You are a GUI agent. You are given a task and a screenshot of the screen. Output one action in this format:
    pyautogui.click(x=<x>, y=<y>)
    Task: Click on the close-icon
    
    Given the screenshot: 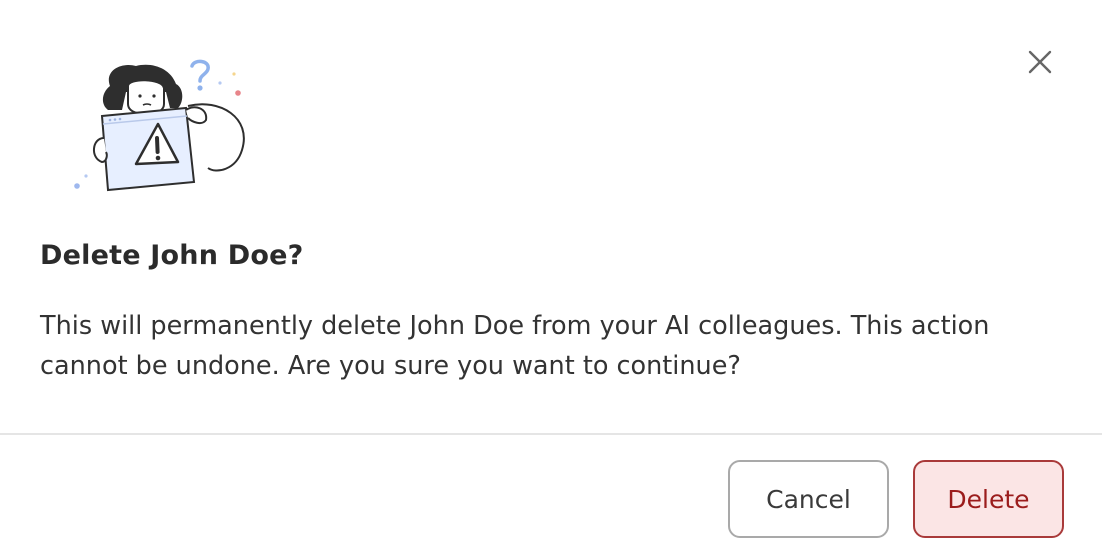 What is the action you would take?
    pyautogui.click(x=1040, y=62)
    